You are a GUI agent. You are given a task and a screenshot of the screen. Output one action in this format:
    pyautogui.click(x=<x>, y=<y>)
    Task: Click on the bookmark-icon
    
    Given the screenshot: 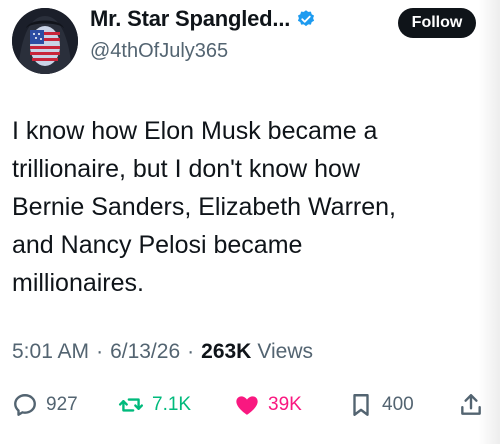 What is the action you would take?
    pyautogui.click(x=361, y=405)
    